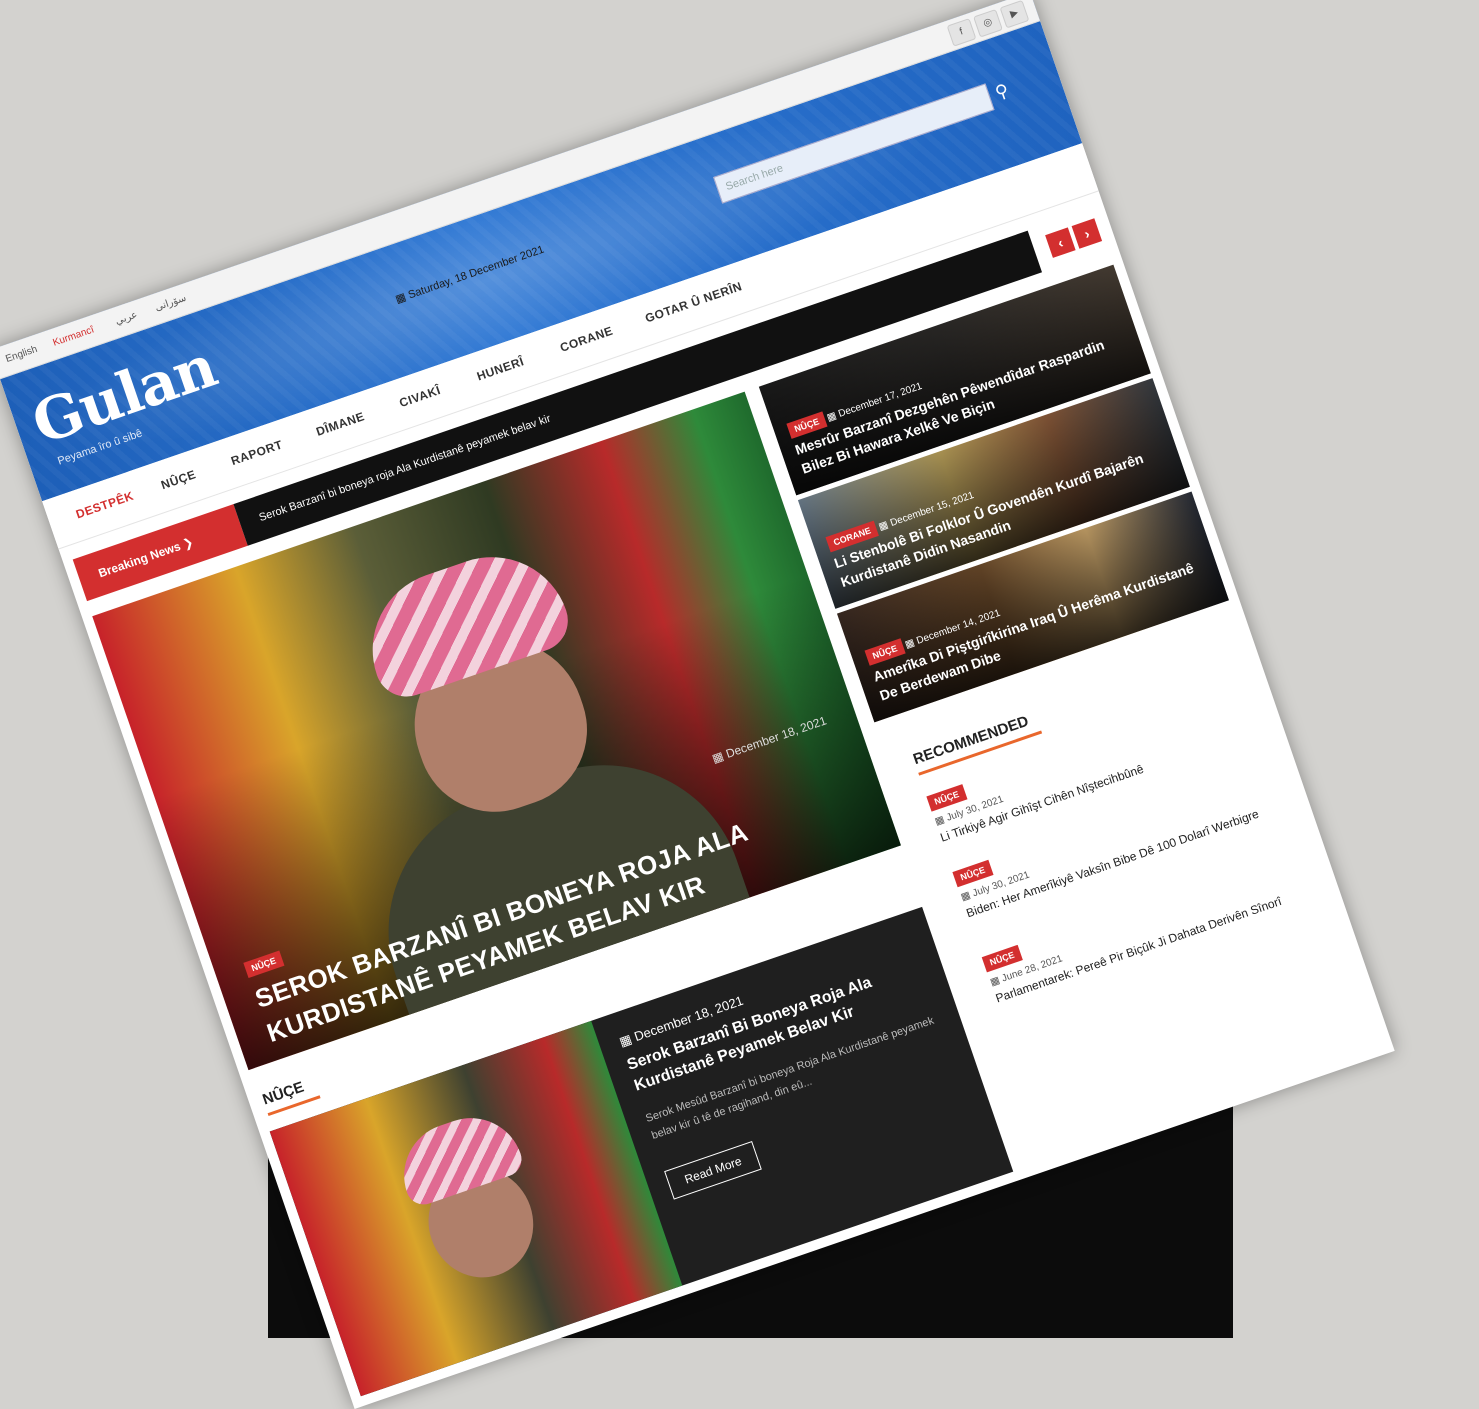  Describe the element at coordinates (1060, 242) in the screenshot. I see `prev-arrow-icon: ‹` at that location.